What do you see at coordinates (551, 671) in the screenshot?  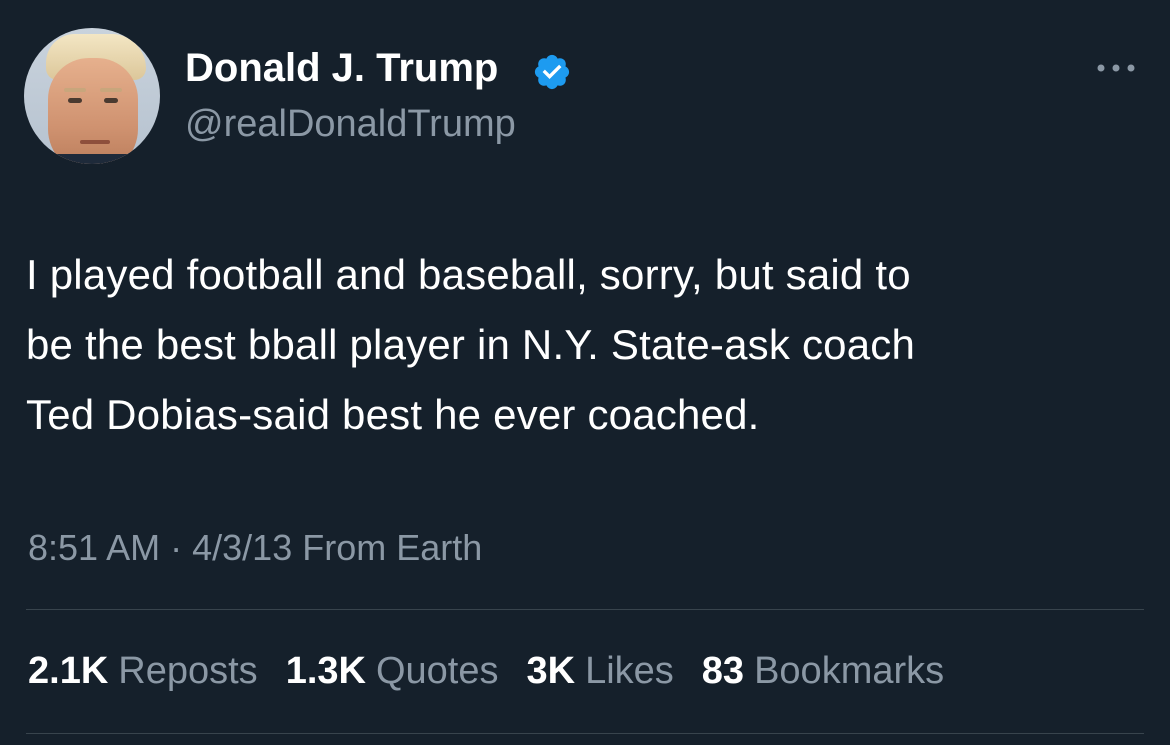 I see `stat-count: 3K` at bounding box center [551, 671].